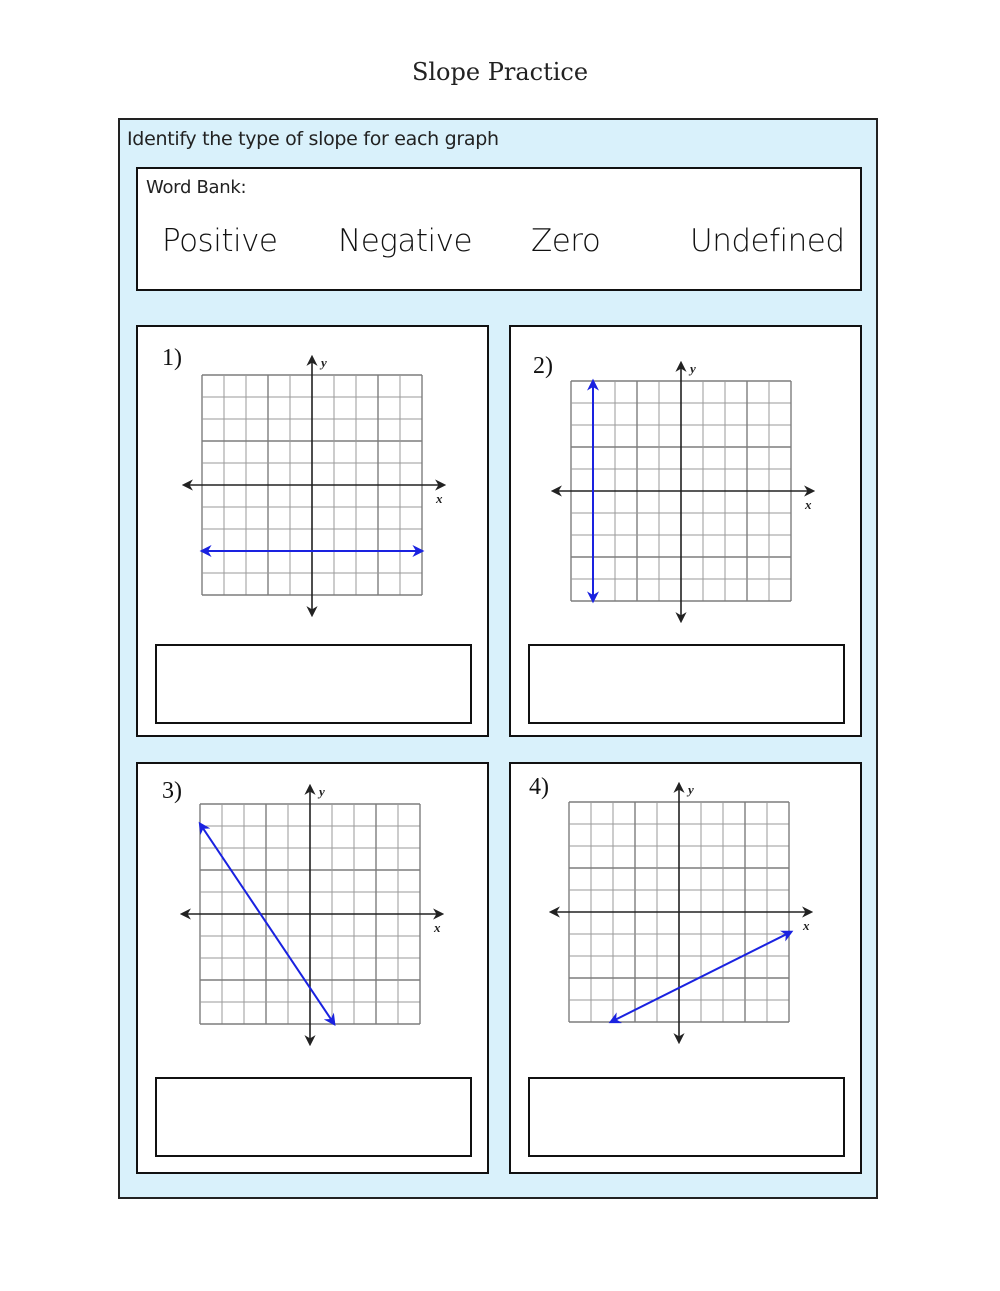  Describe the element at coordinates (683, 492) in the screenshot. I see `graph-2: xy` at that location.